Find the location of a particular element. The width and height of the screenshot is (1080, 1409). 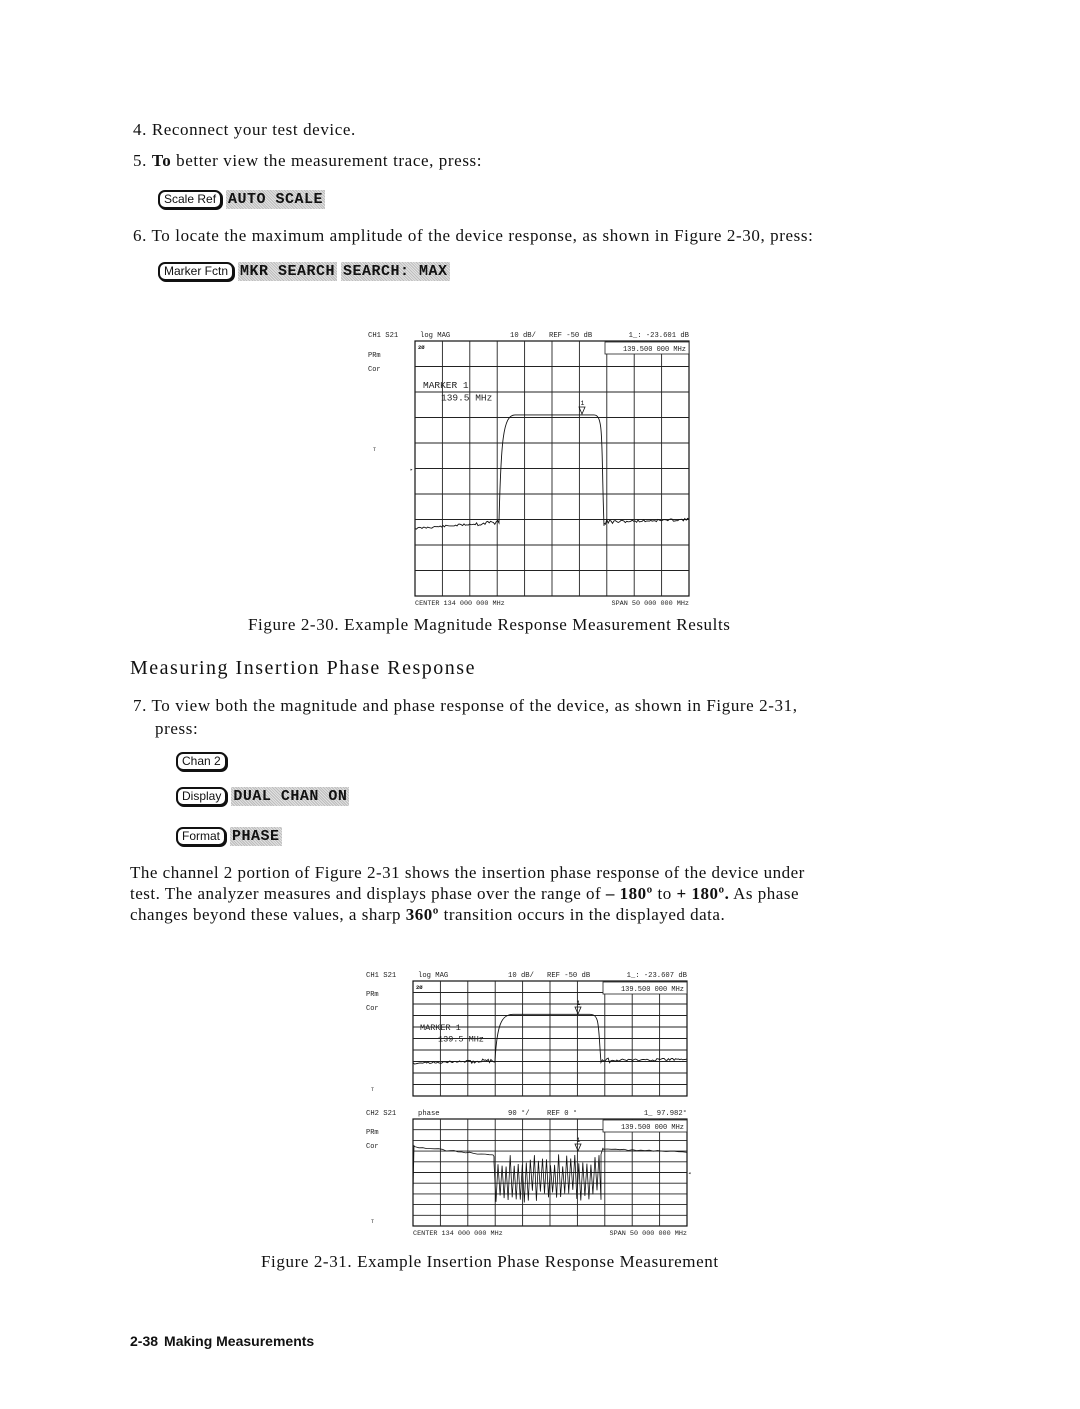

format-label: phase is located at coordinates (429, 1114).